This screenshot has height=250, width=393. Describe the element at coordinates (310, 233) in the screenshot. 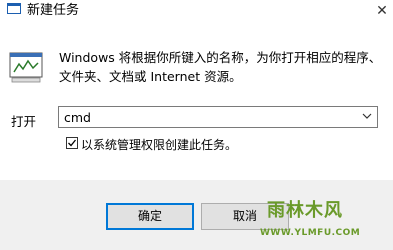

I see `watermark-url: WWW.YLMFU.COM` at that location.